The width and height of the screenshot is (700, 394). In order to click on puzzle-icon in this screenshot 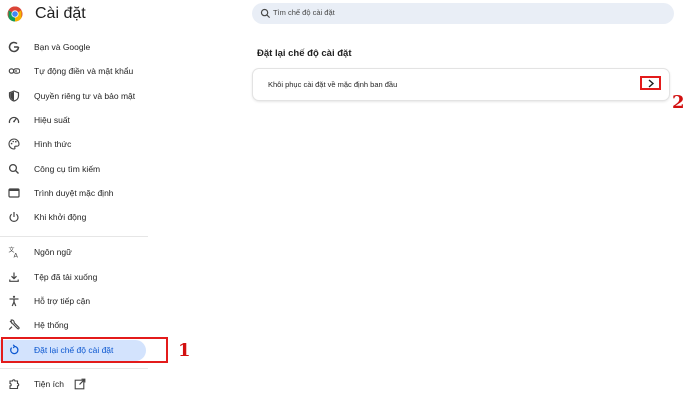, I will do `click(14, 384)`.